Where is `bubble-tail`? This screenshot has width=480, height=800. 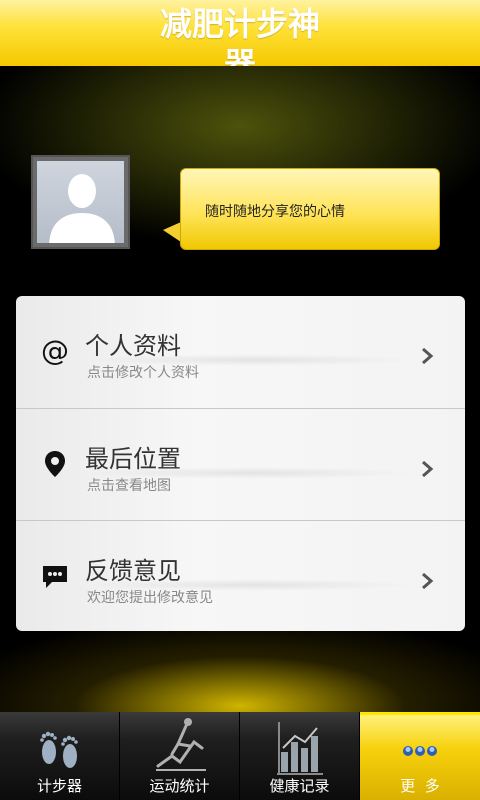 bubble-tail is located at coordinates (172, 232).